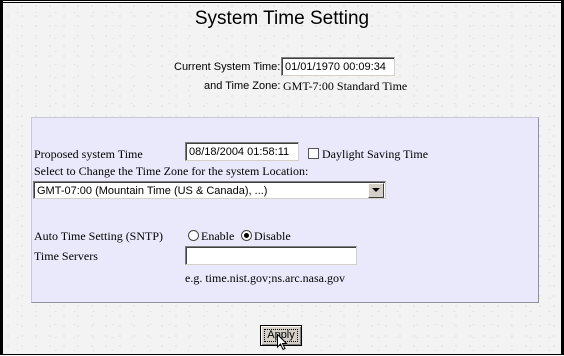  What do you see at coordinates (282, 344) in the screenshot?
I see `mouse-pointer-icon` at bounding box center [282, 344].